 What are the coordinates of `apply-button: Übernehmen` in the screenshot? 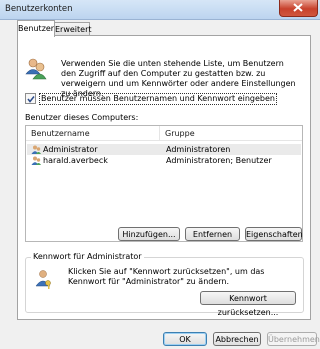 It's located at (293, 339).